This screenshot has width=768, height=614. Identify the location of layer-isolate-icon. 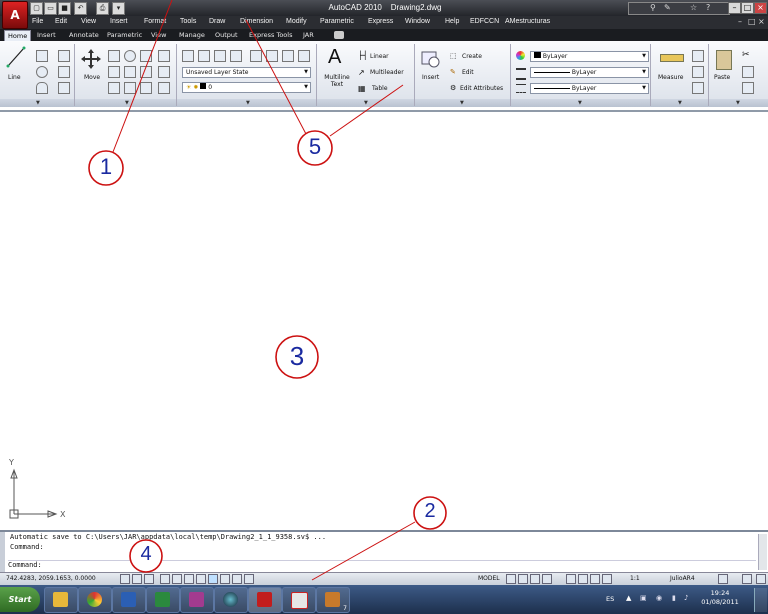
(204, 56).